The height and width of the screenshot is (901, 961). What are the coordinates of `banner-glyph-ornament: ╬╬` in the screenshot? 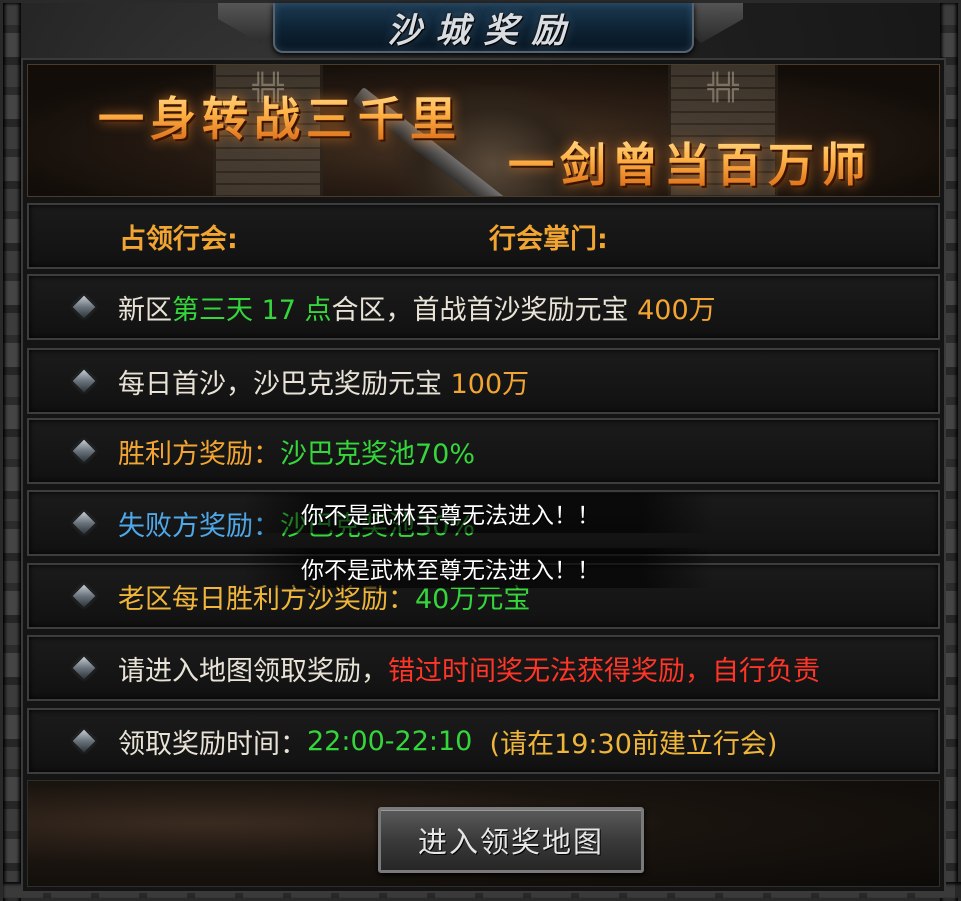 It's located at (723, 88).